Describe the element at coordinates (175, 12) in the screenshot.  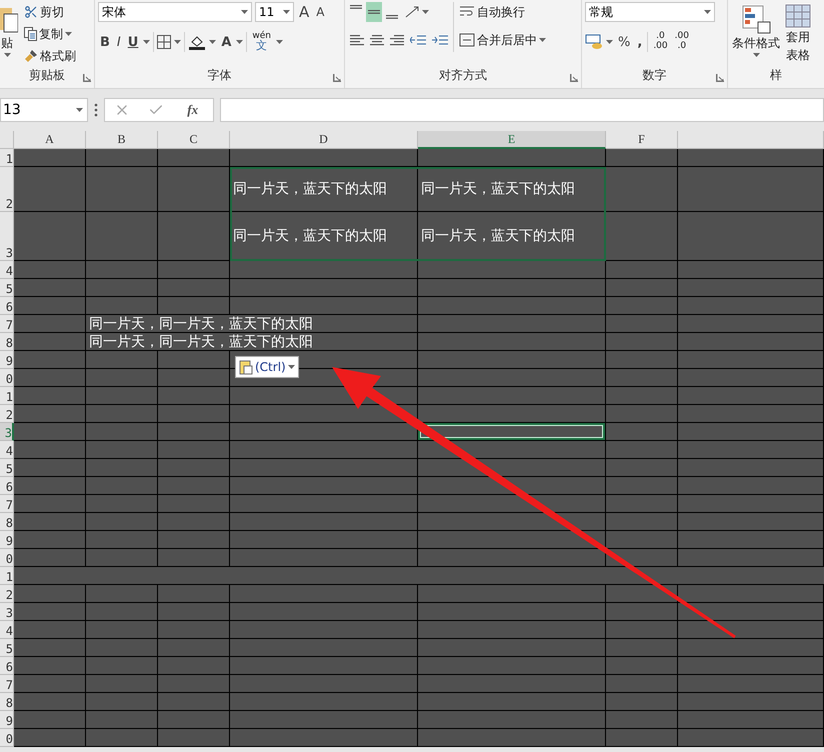
I see `font-name-select: 宋体` at that location.